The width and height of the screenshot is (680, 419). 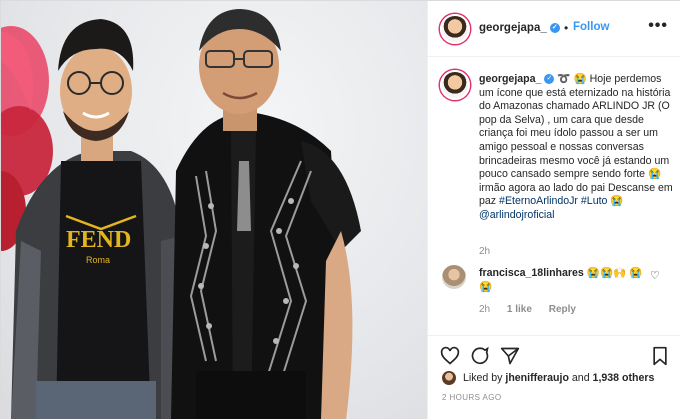 I want to click on hashtag-luto: #Luto, so click(x=594, y=201).